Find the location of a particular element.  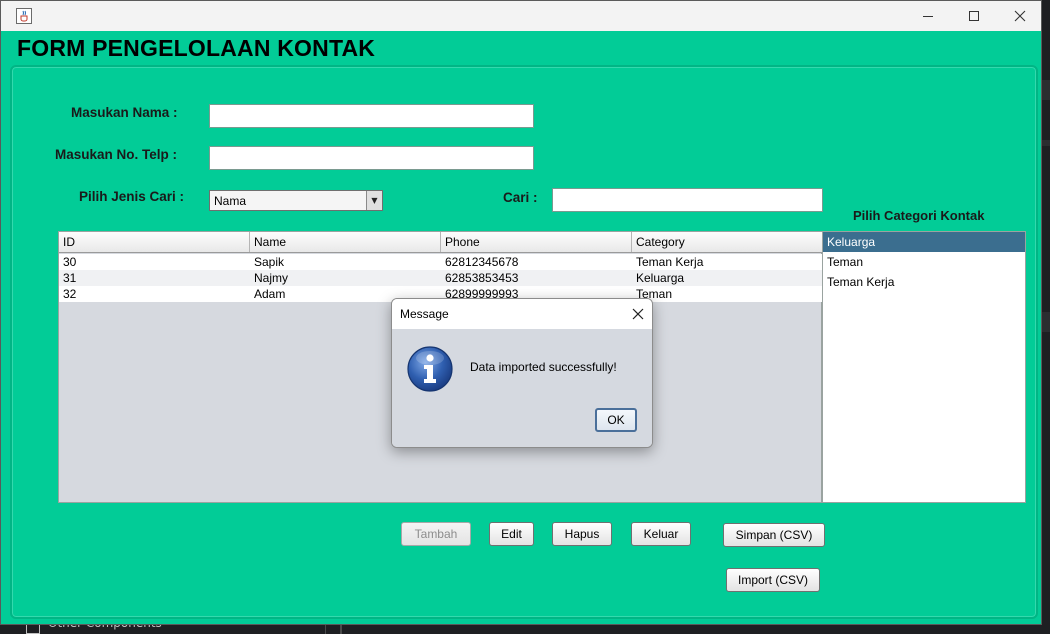

keluar-button: Keluar is located at coordinates (661, 534).